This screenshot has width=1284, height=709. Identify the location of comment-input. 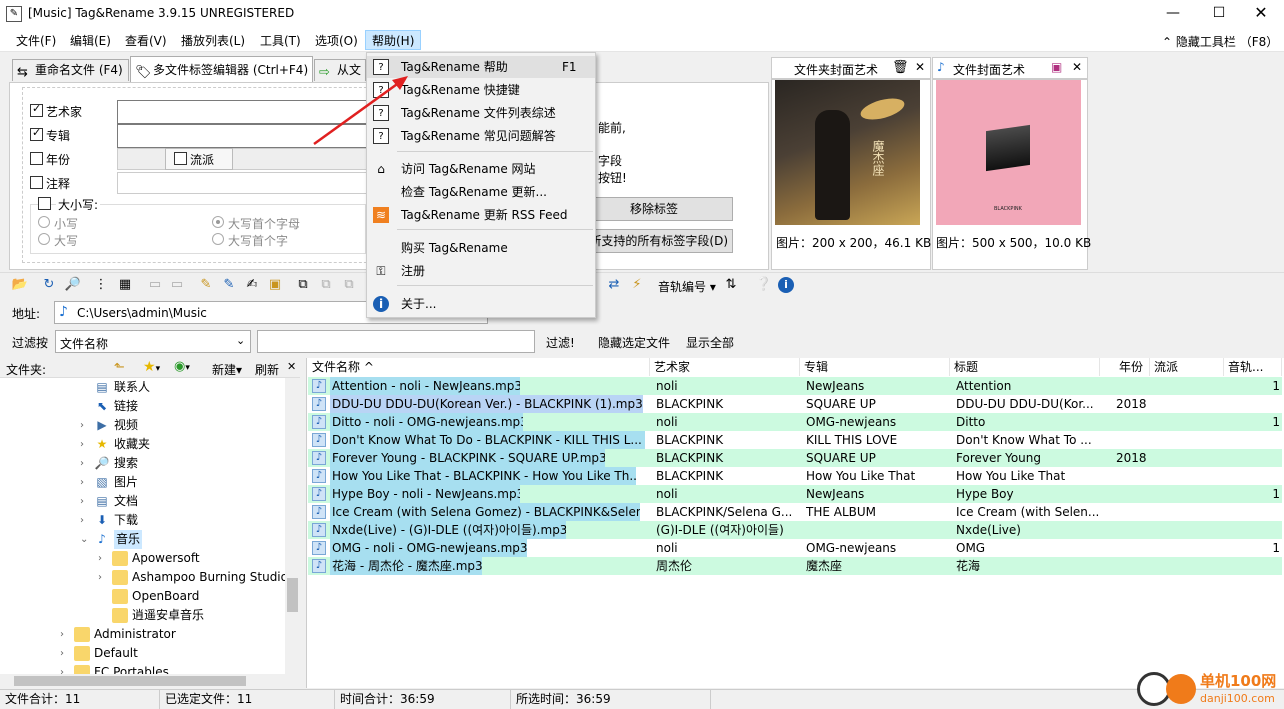
(242, 183).